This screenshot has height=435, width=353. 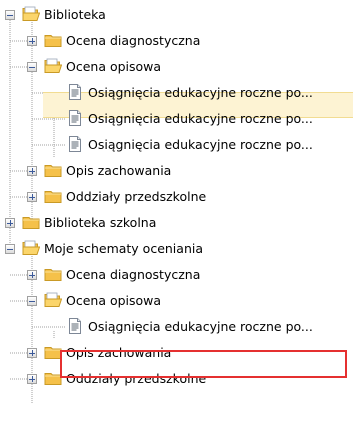 What do you see at coordinates (123, 248) in the screenshot?
I see `tree-node-label: Moje schematy oceniania` at bounding box center [123, 248].